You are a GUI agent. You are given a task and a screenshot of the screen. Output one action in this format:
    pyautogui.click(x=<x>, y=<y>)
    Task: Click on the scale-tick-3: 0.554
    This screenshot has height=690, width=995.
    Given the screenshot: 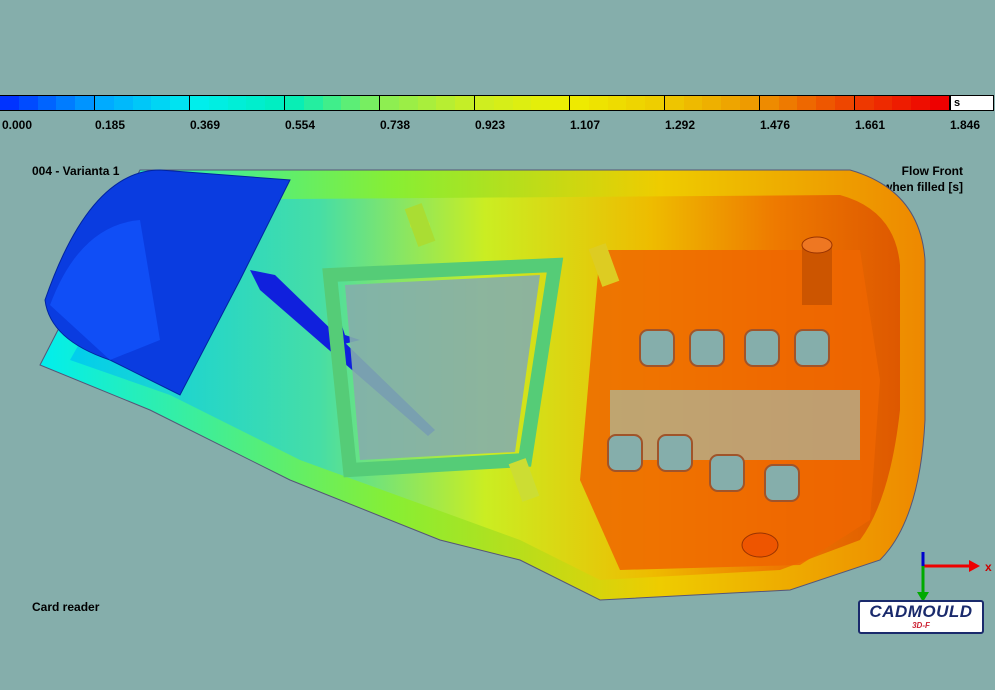 What is the action you would take?
    pyautogui.click(x=300, y=125)
    